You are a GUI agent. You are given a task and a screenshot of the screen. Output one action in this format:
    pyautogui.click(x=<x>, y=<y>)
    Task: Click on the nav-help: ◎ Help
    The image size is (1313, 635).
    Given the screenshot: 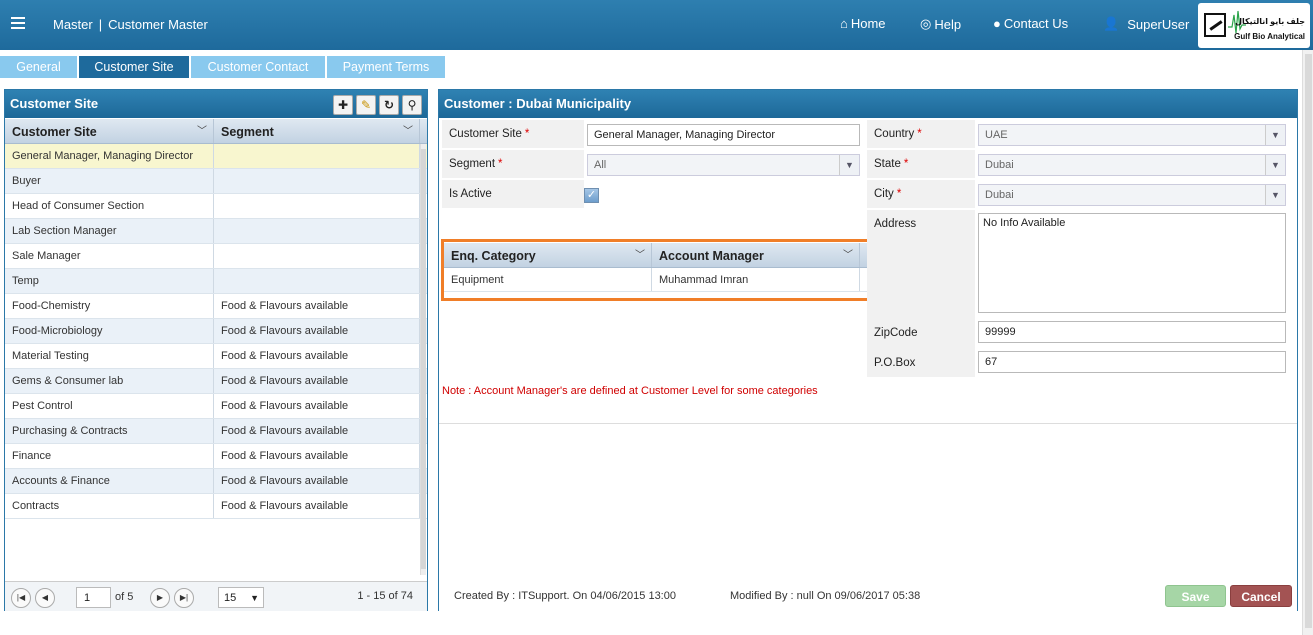 What is the action you would take?
    pyautogui.click(x=940, y=24)
    